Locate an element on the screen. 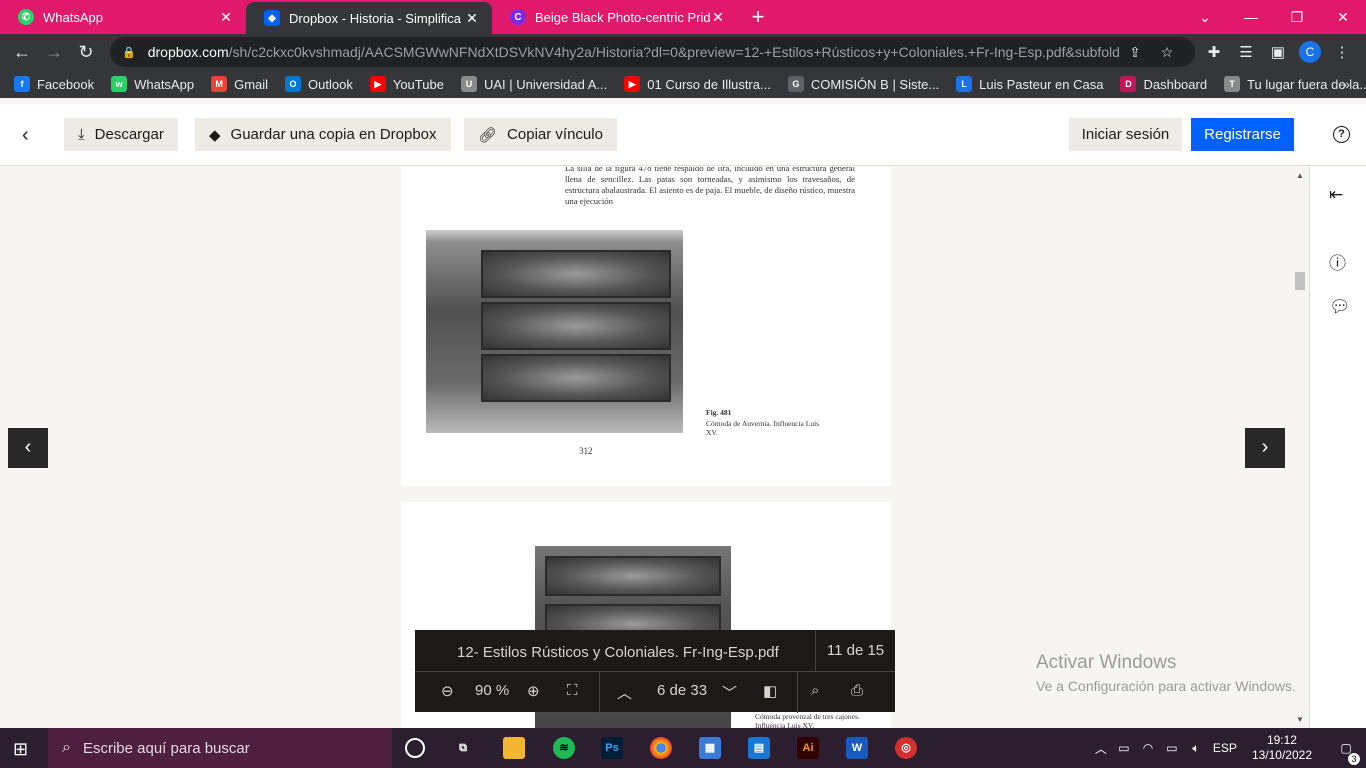 The height and width of the screenshot is (768, 1366). bookmark-star-icon: ☆ is located at coordinates (1167, 52).